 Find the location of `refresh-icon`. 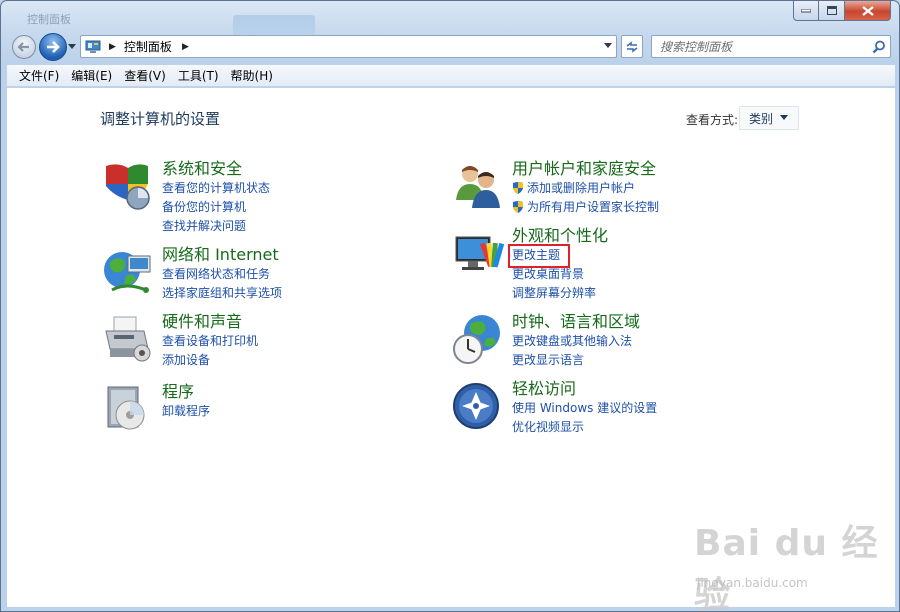

refresh-icon is located at coordinates (632, 46).